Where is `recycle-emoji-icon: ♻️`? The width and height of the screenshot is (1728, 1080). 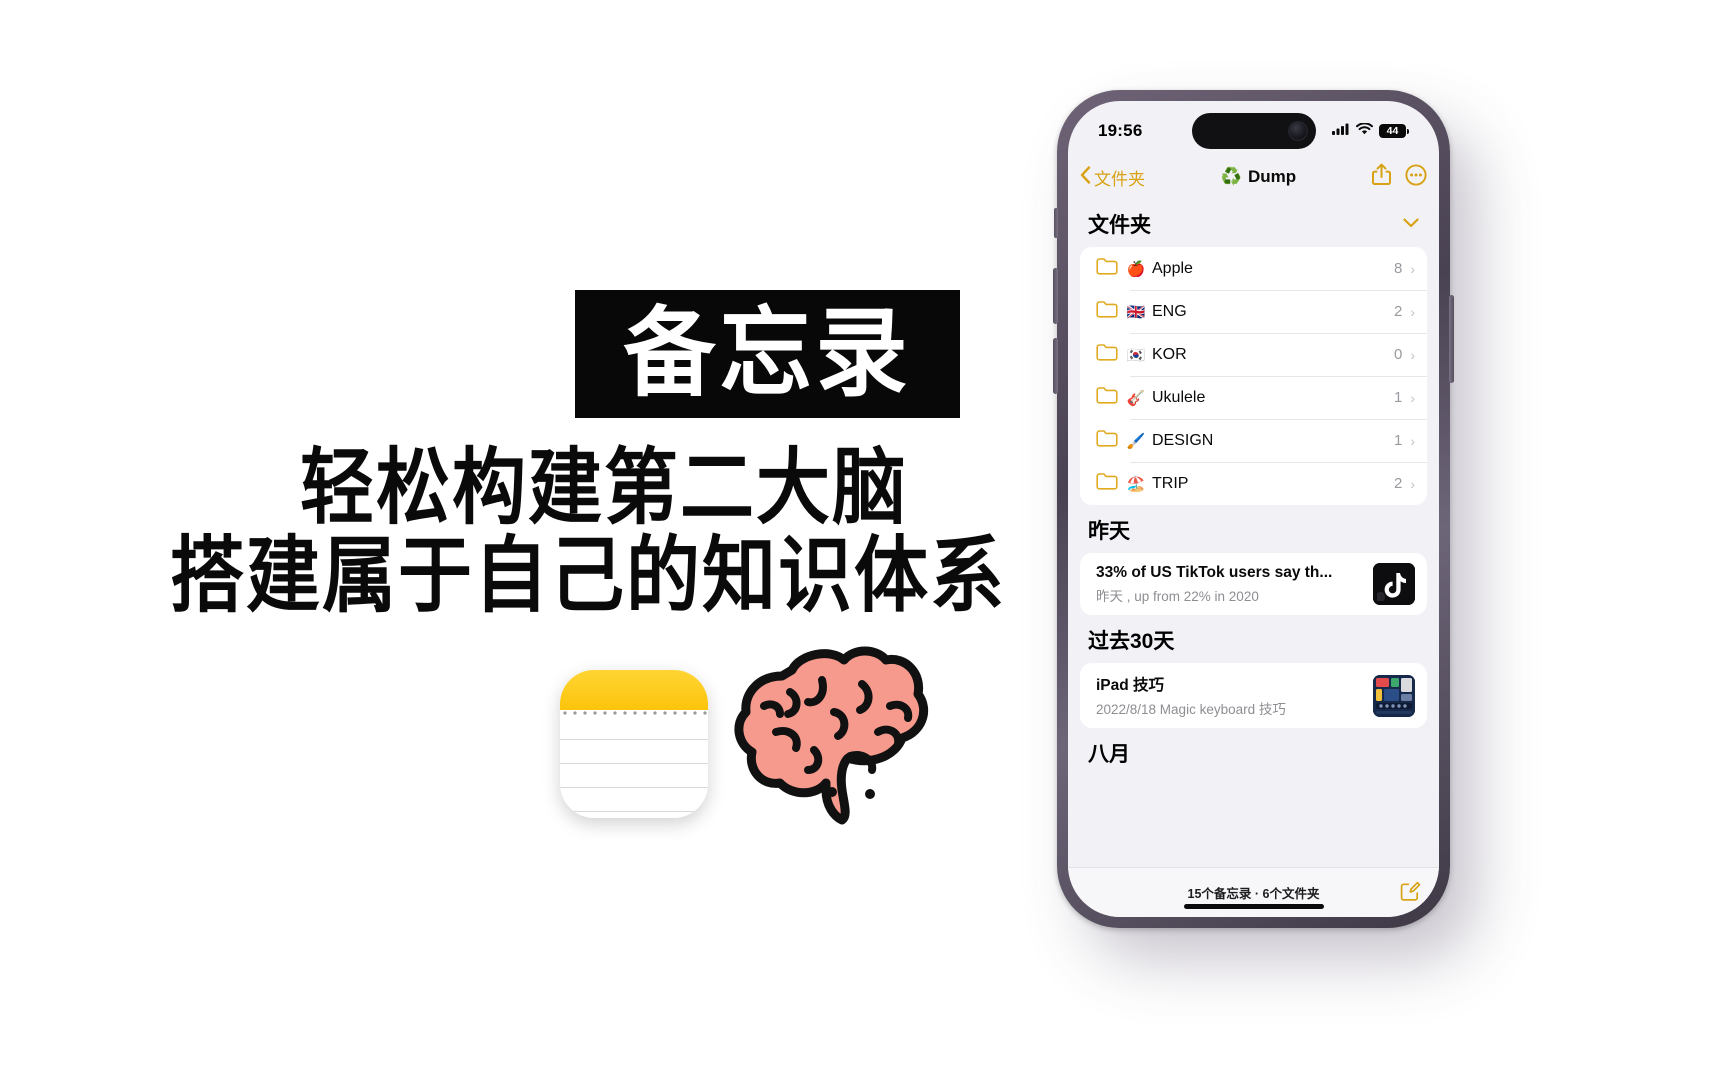 recycle-emoji-icon: ♻️ is located at coordinates (1231, 176).